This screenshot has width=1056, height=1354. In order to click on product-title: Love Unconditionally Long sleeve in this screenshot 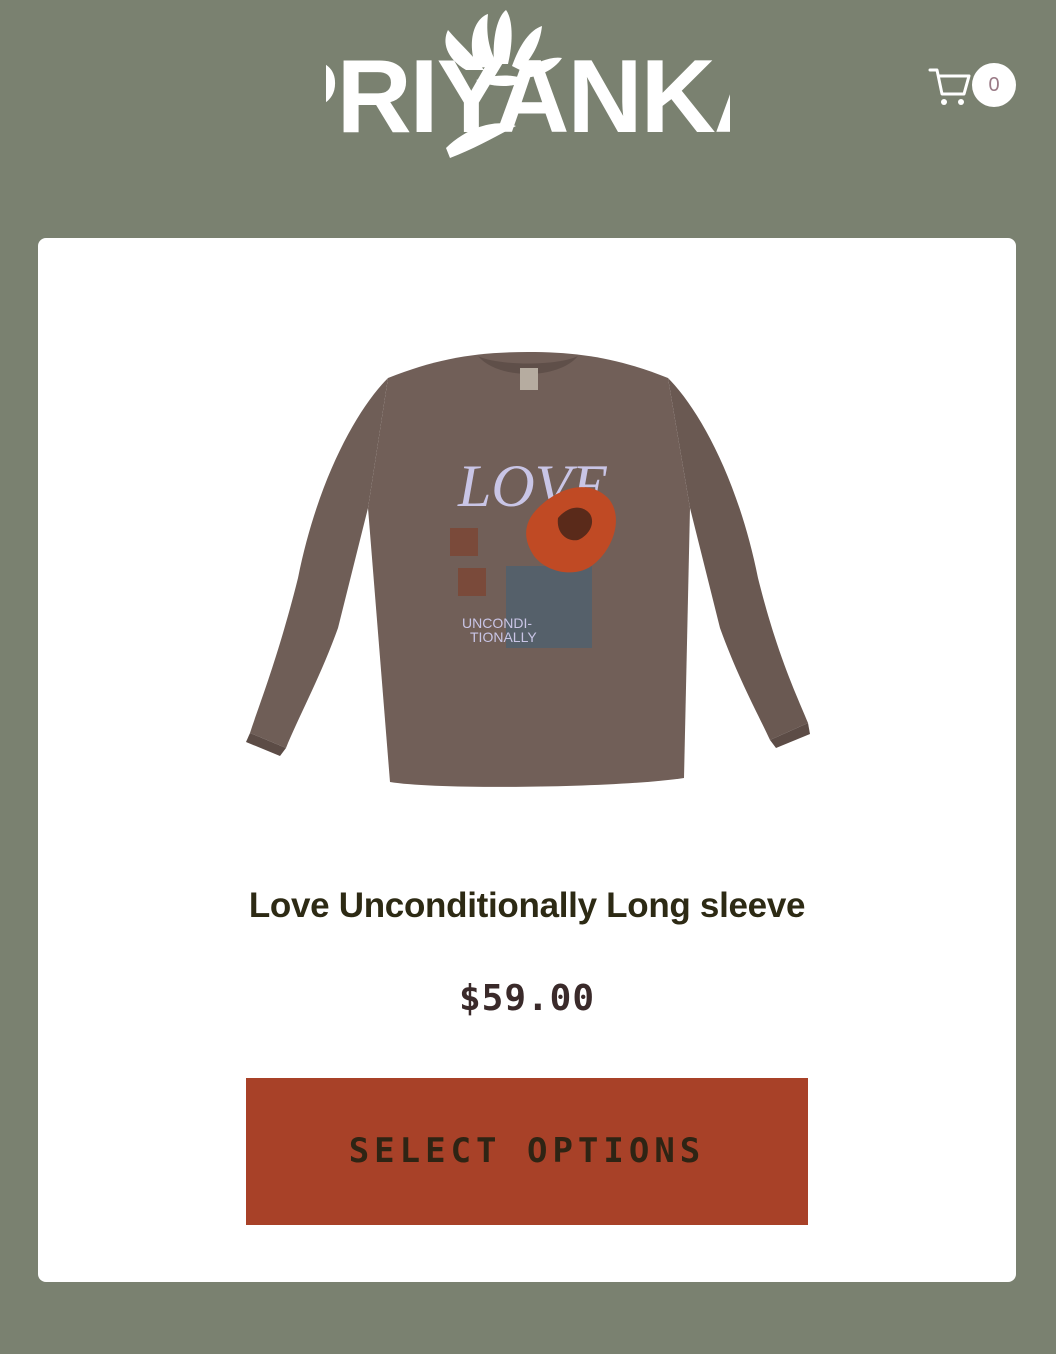, I will do `click(527, 906)`.